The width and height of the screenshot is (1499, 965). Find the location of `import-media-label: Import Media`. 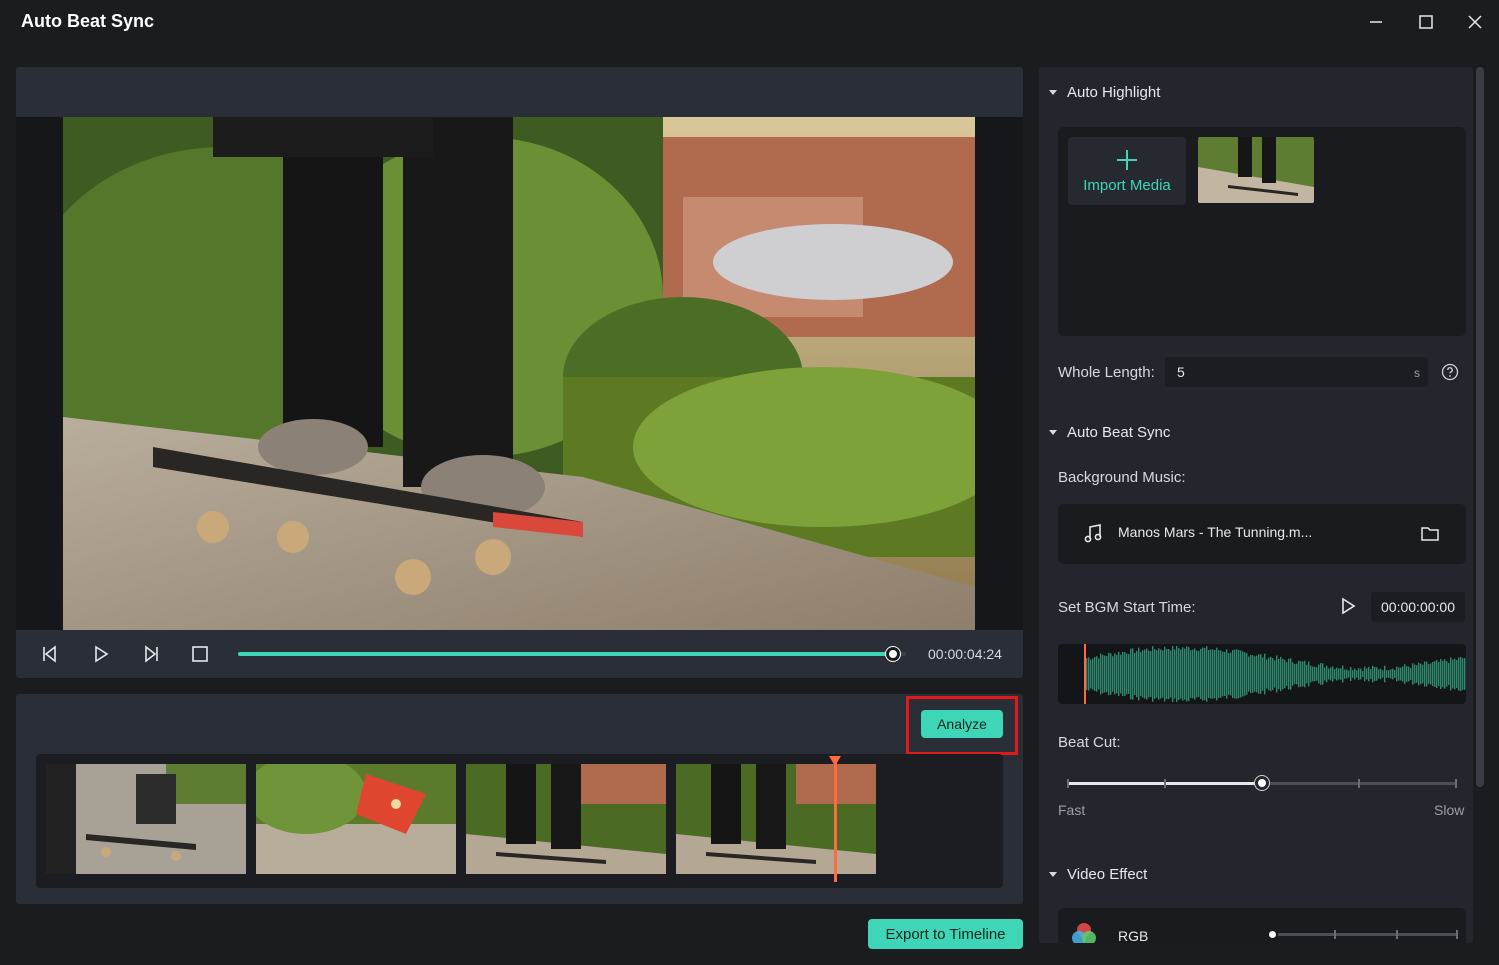

import-media-label: Import Media is located at coordinates (1127, 185).